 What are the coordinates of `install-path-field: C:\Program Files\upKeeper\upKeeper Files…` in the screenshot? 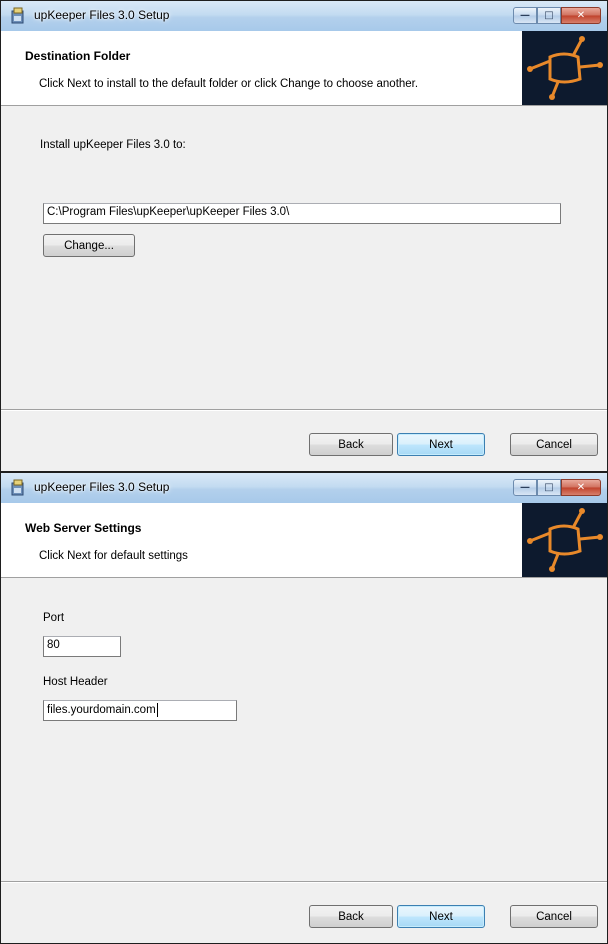 It's located at (302, 213).